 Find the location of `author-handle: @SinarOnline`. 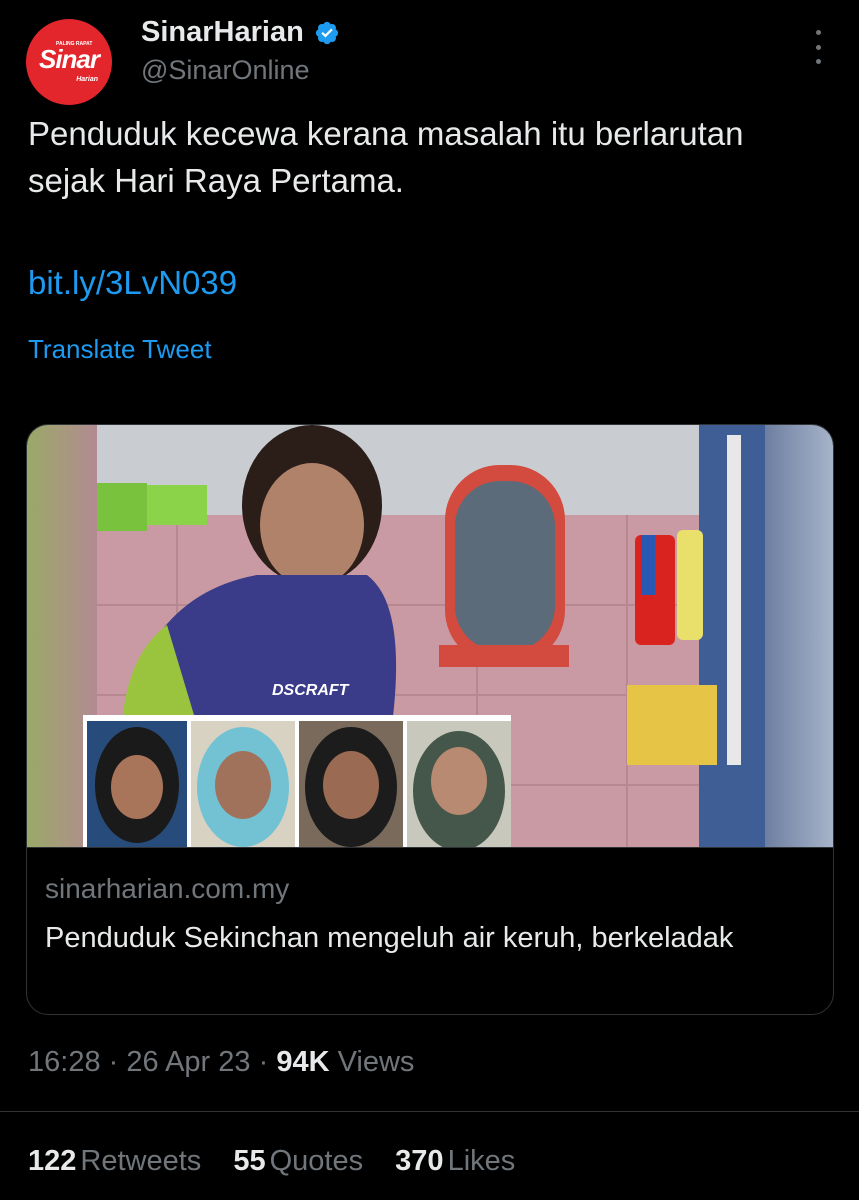

author-handle: @SinarOnline is located at coordinates (240, 70).